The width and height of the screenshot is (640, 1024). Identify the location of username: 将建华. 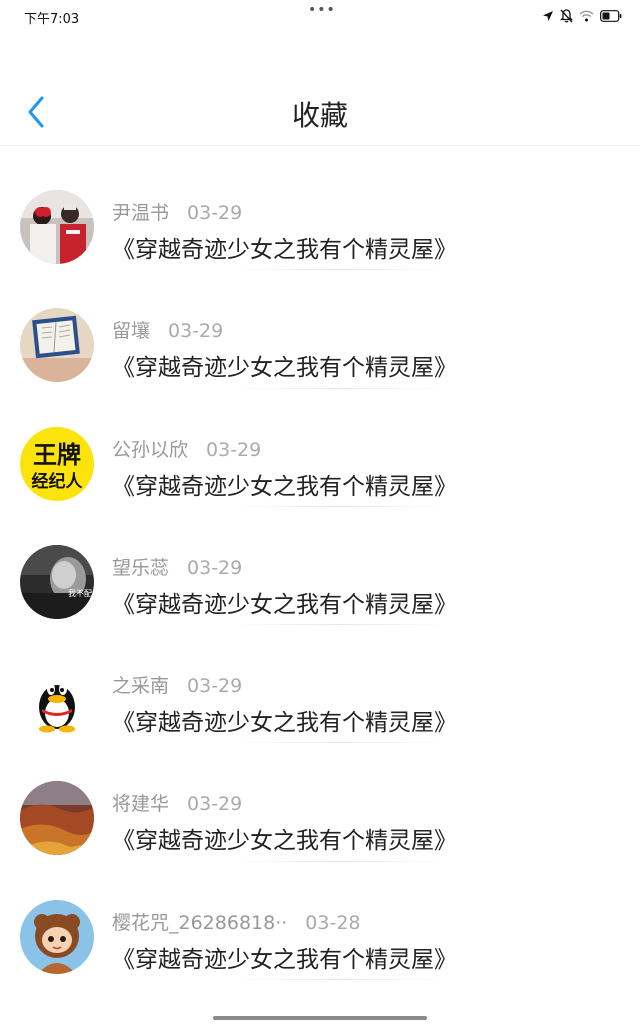
(140, 802).